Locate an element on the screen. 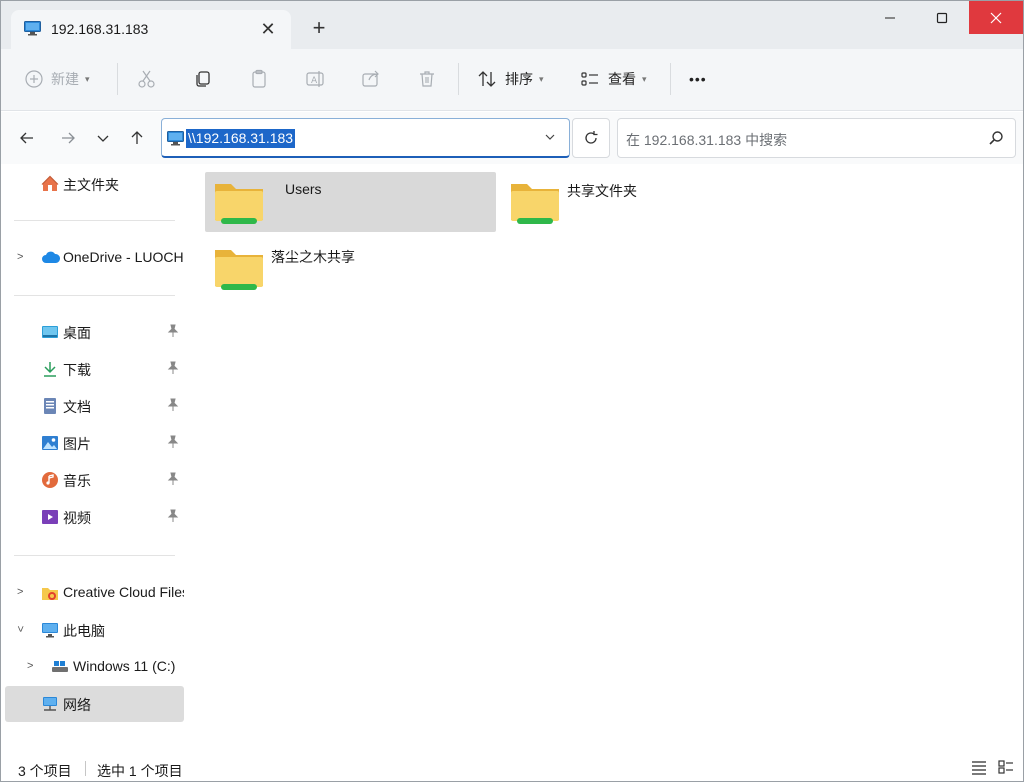  sidebar-item-windows-drive: > Windows 11 (C:) is located at coordinates (94, 667).